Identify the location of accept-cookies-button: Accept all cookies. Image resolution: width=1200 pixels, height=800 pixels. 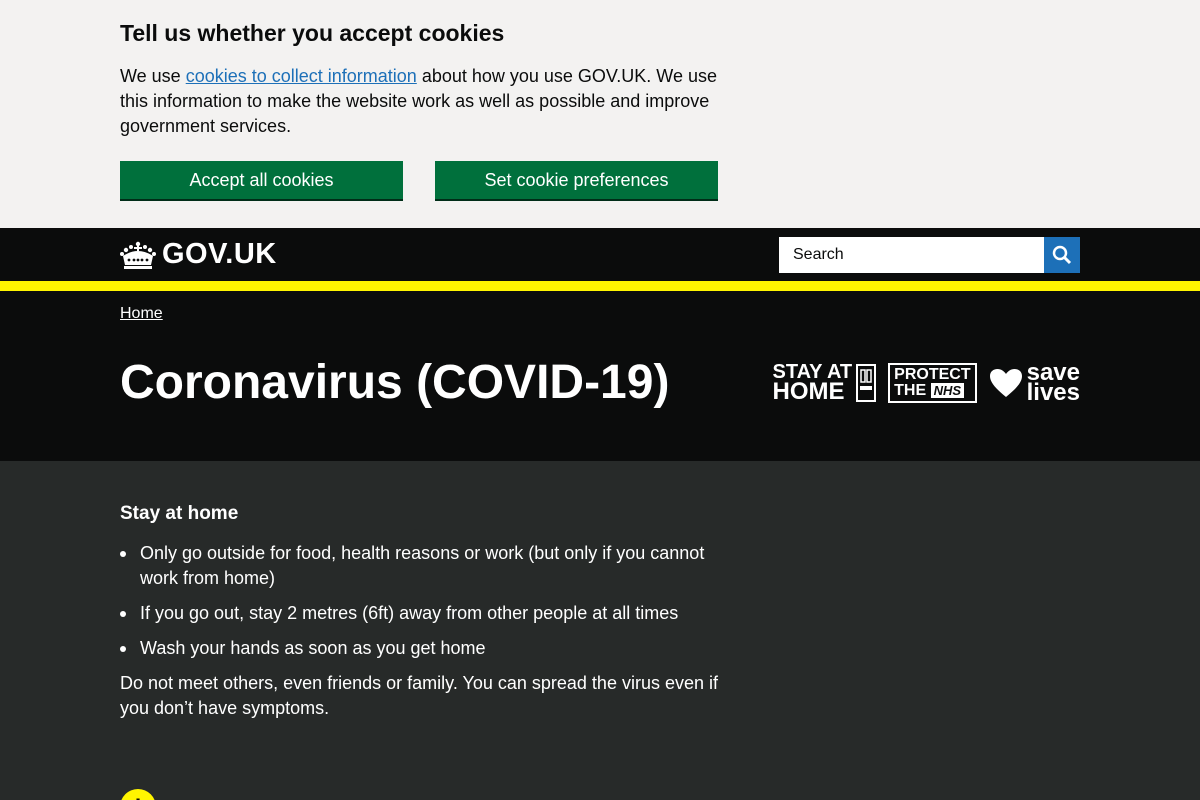
(261, 180).